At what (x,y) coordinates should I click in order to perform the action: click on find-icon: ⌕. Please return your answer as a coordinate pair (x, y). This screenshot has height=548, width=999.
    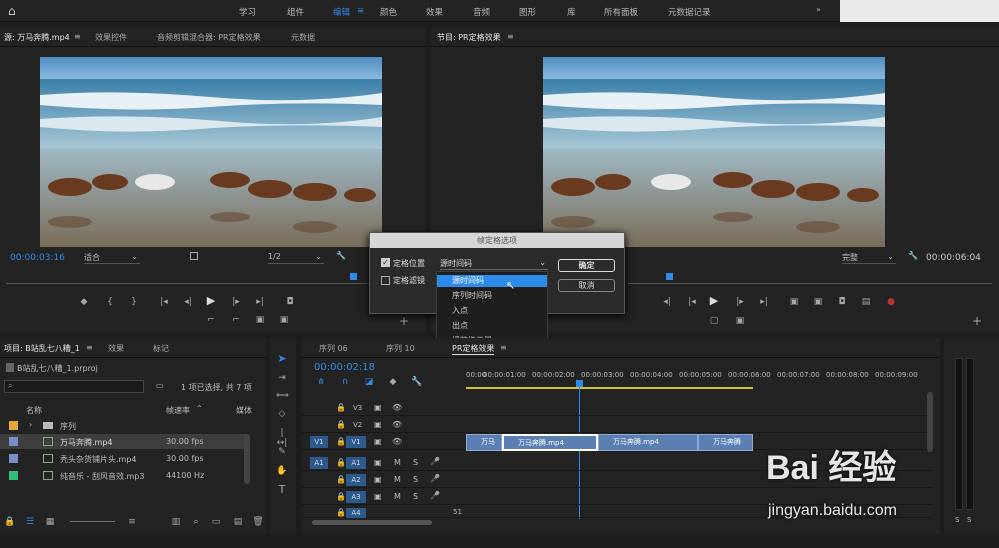
    Looking at the image, I should click on (196, 522).